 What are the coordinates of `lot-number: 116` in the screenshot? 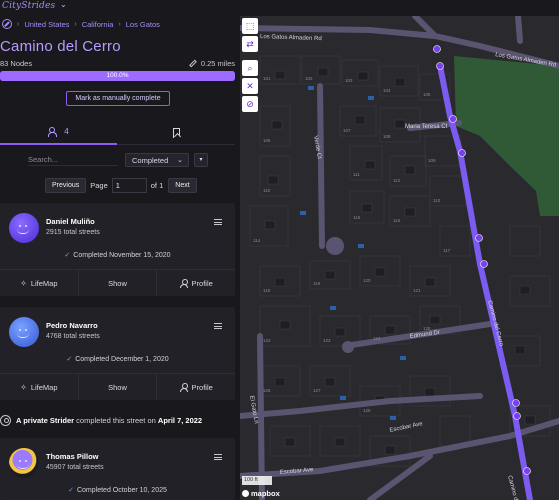 It's located at (397, 220).